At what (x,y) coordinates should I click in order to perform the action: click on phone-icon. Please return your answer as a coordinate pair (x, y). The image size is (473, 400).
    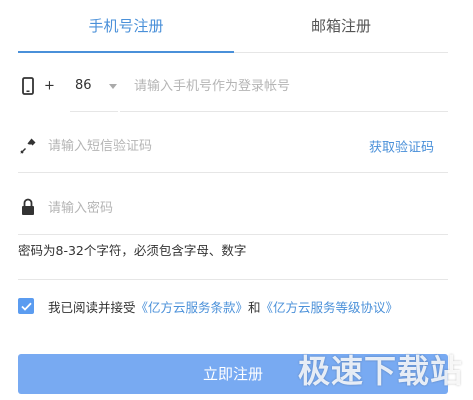
    Looking at the image, I should click on (28, 86).